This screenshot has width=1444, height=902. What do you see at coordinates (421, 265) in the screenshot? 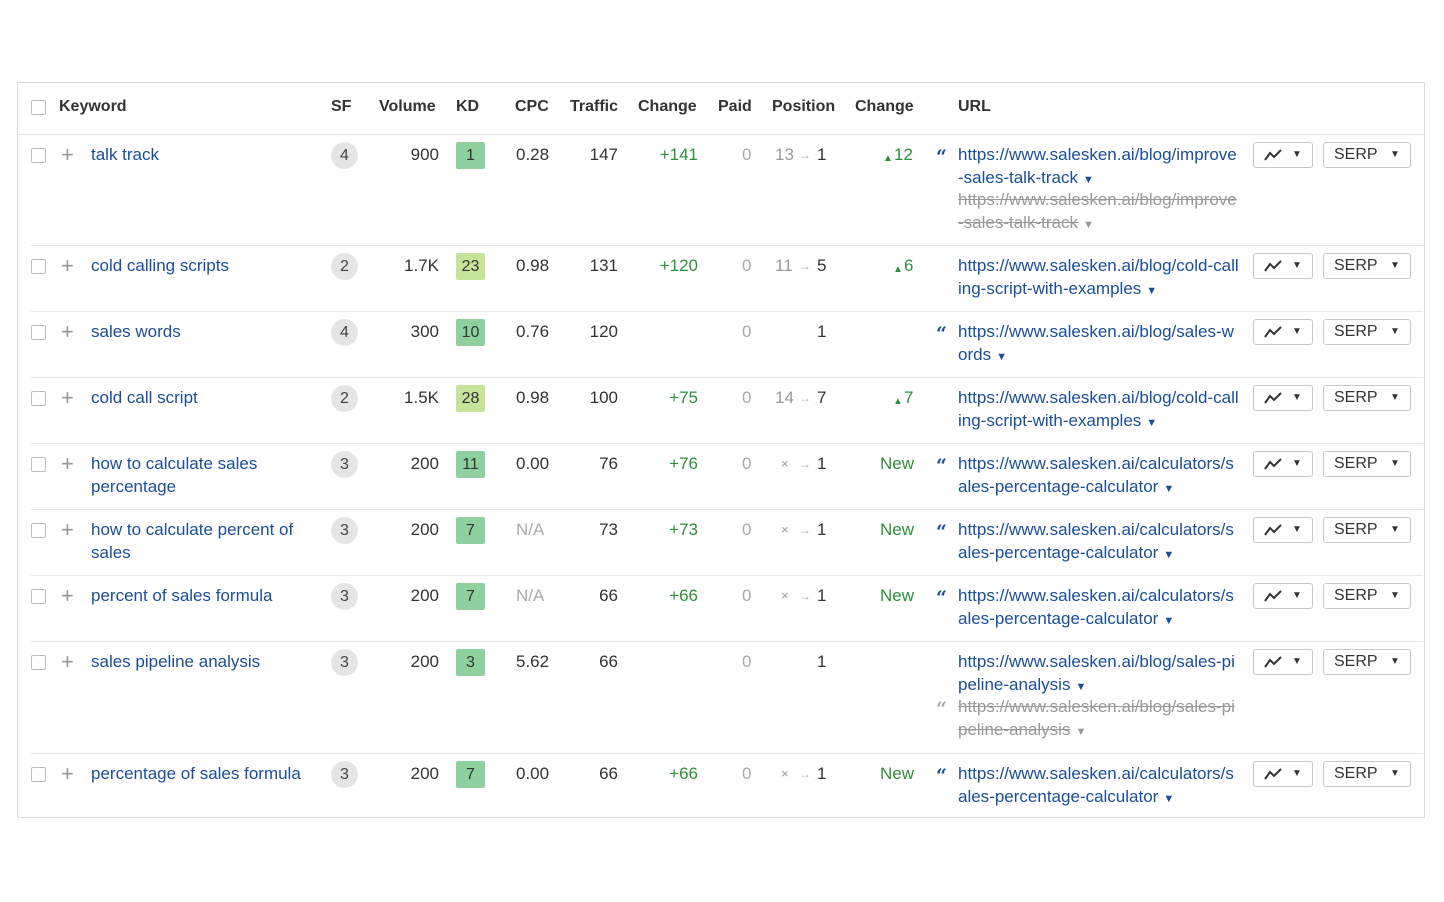
I see `volume-value: 1.7K` at bounding box center [421, 265].